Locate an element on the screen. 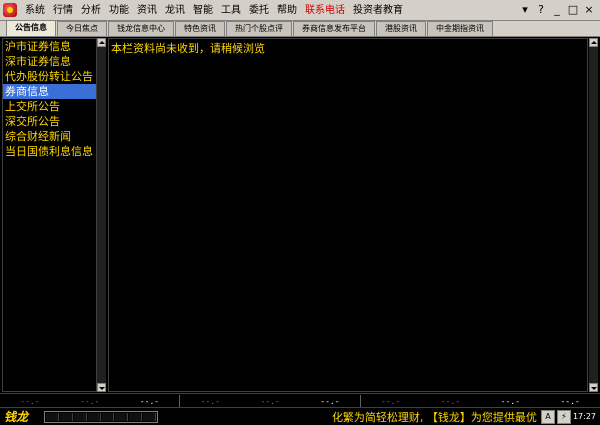 The height and width of the screenshot is (425, 600). clock: 17:27 is located at coordinates (584, 416).